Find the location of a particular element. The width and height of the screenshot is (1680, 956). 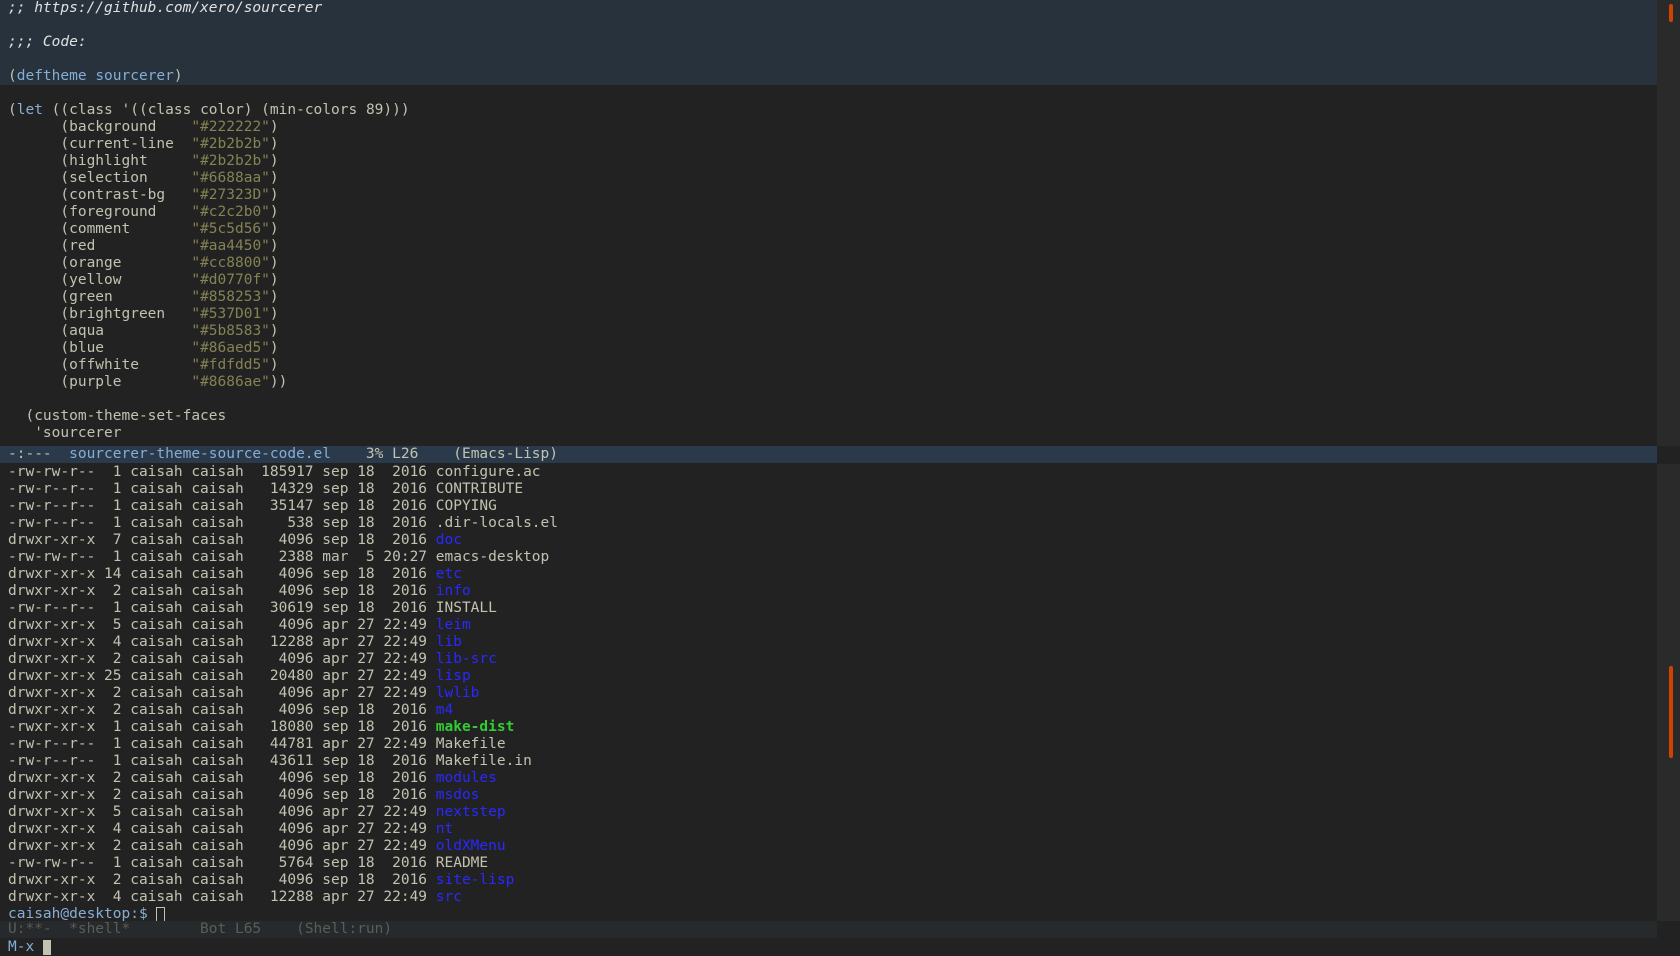

shell-scrollbar is located at coordinates (1668, 692).